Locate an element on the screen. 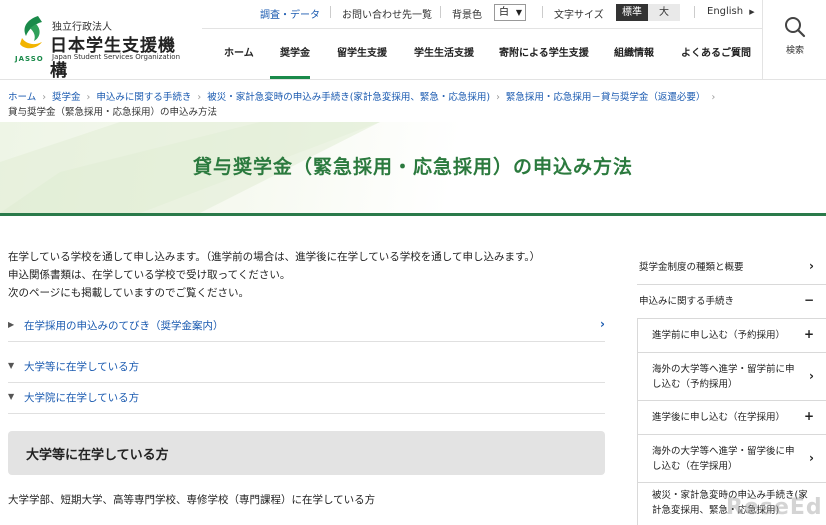  breadcrumb-procedures: 申込みに関する手続き is located at coordinates (143, 97).